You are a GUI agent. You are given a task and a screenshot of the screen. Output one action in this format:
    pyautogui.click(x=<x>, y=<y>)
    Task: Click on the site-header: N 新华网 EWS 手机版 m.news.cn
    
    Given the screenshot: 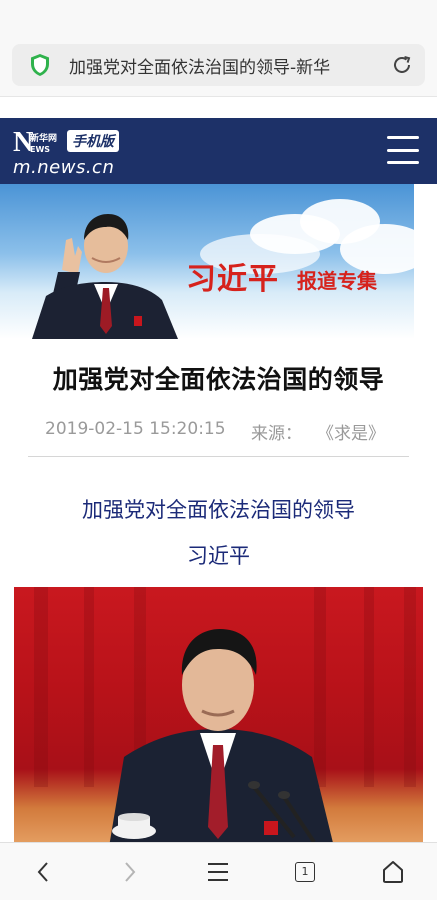 What is the action you would take?
    pyautogui.click(x=218, y=151)
    